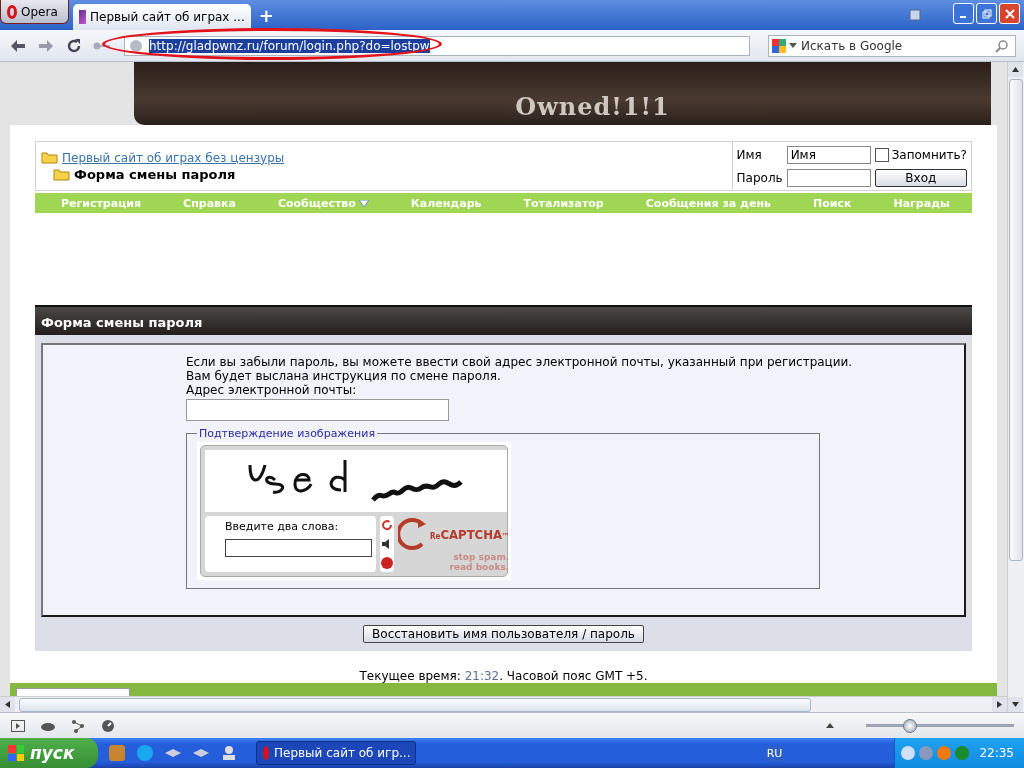 The width and height of the screenshot is (1024, 768). I want to click on caret-icon, so click(793, 45).